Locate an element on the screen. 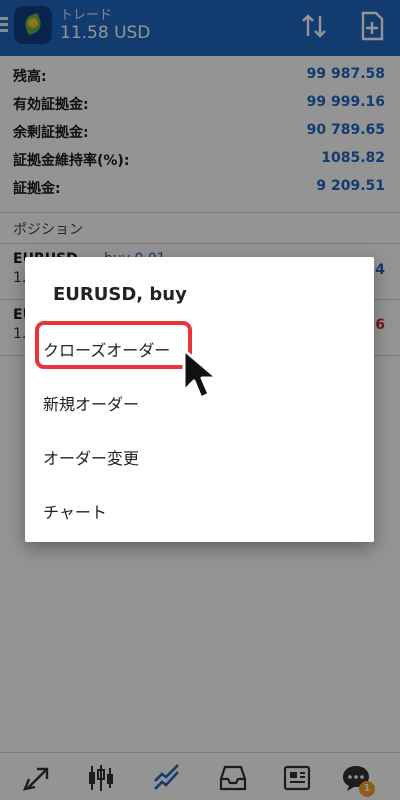 The width and height of the screenshot is (400, 800). highlight-annotation is located at coordinates (113, 345).